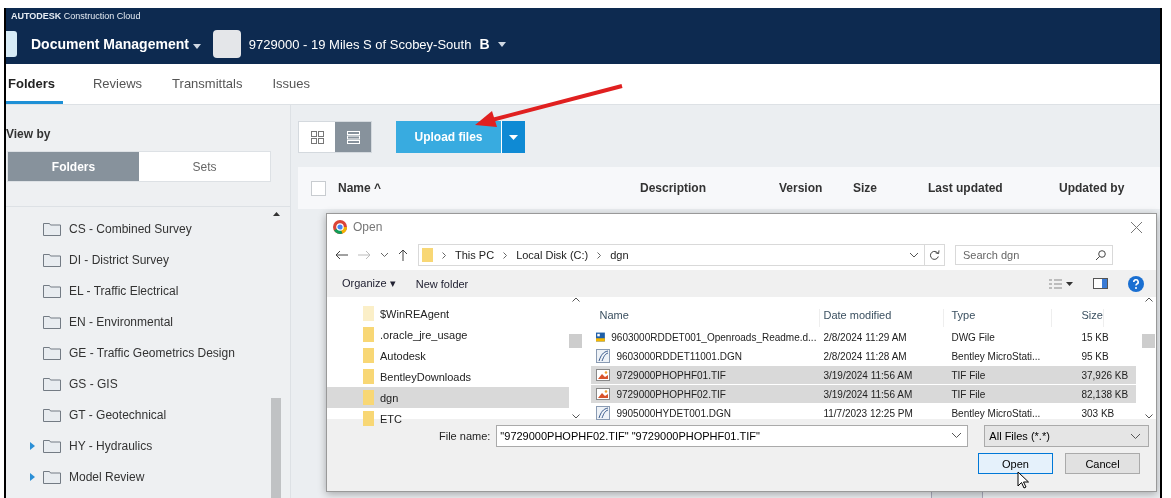  What do you see at coordinates (1105, 375) in the screenshot?
I see `file-size: 37,926 KB` at bounding box center [1105, 375].